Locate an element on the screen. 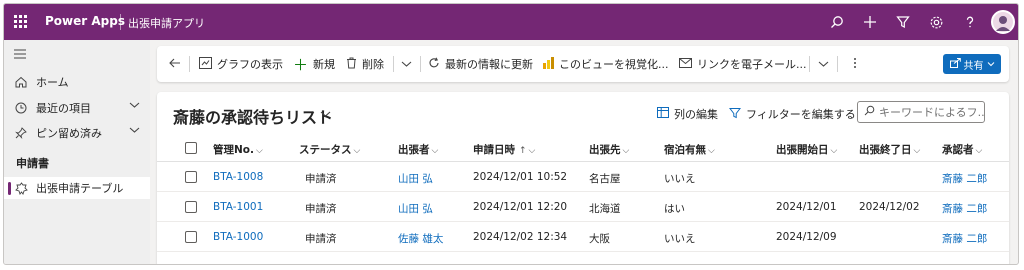  new-button: ＋ 新規 is located at coordinates (314, 64).